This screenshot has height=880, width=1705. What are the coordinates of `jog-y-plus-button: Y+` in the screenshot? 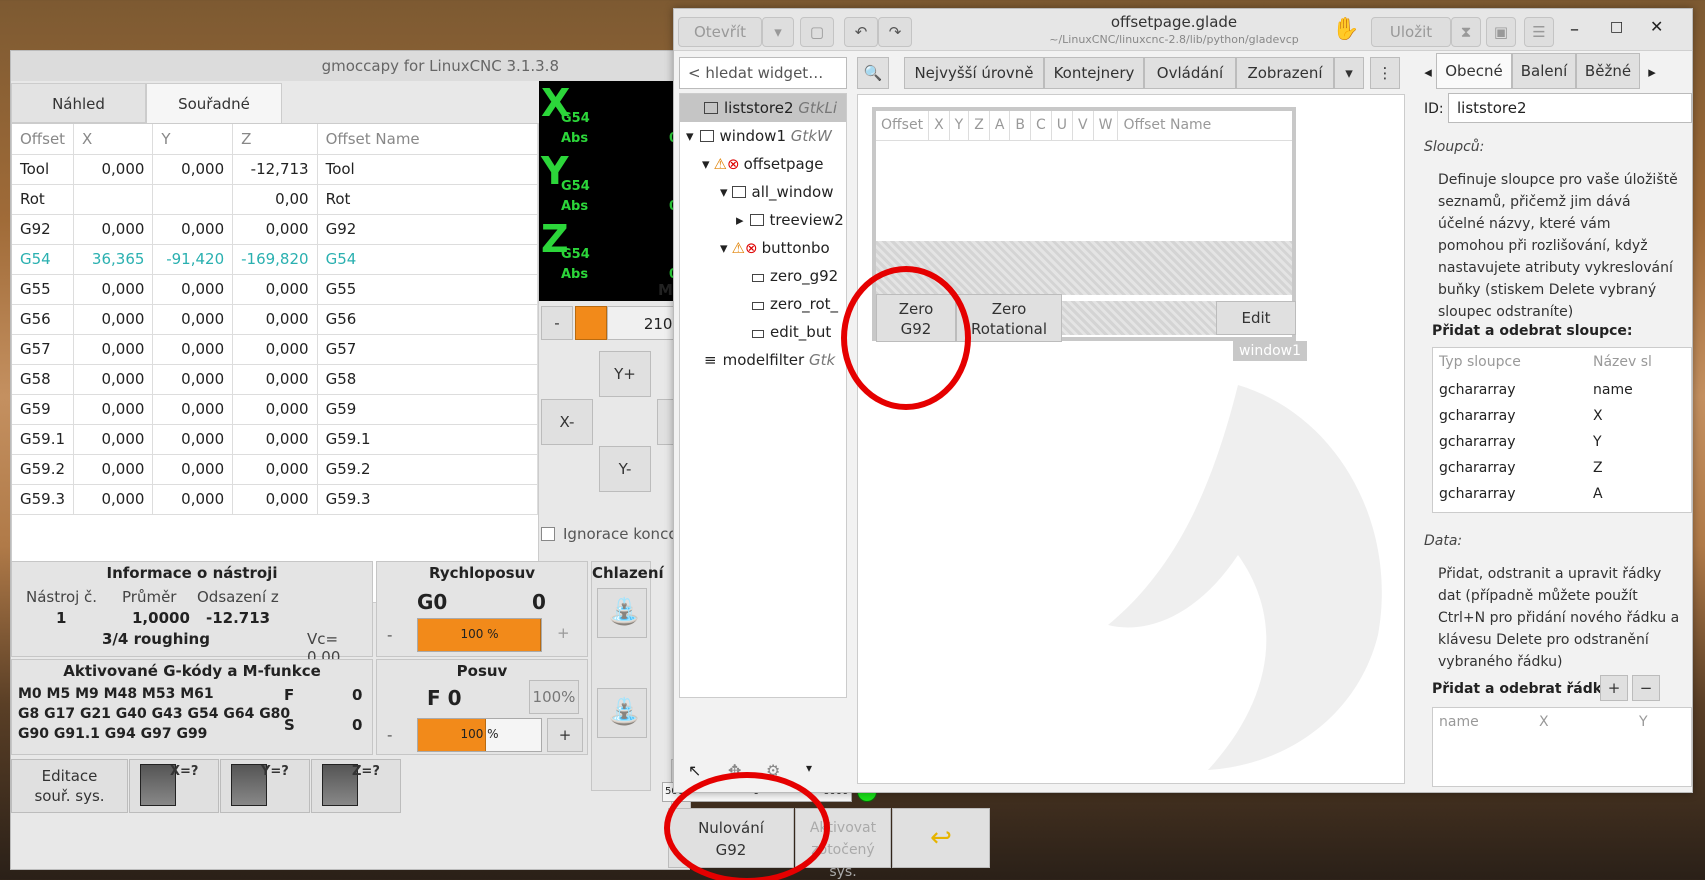 It's located at (625, 374).